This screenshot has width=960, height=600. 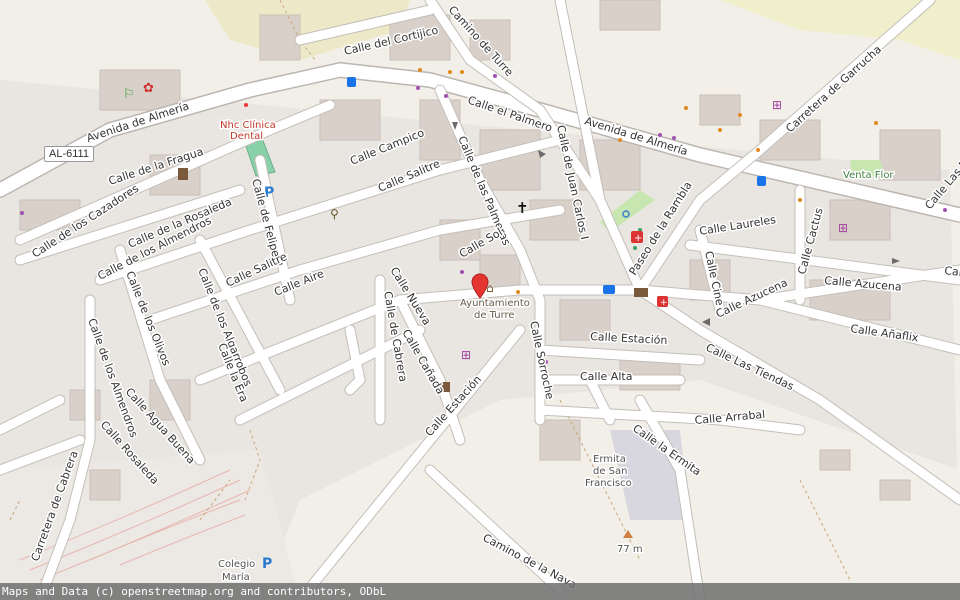 What do you see at coordinates (236, 564) in the screenshot?
I see `school-label-line1: Colegio` at bounding box center [236, 564].